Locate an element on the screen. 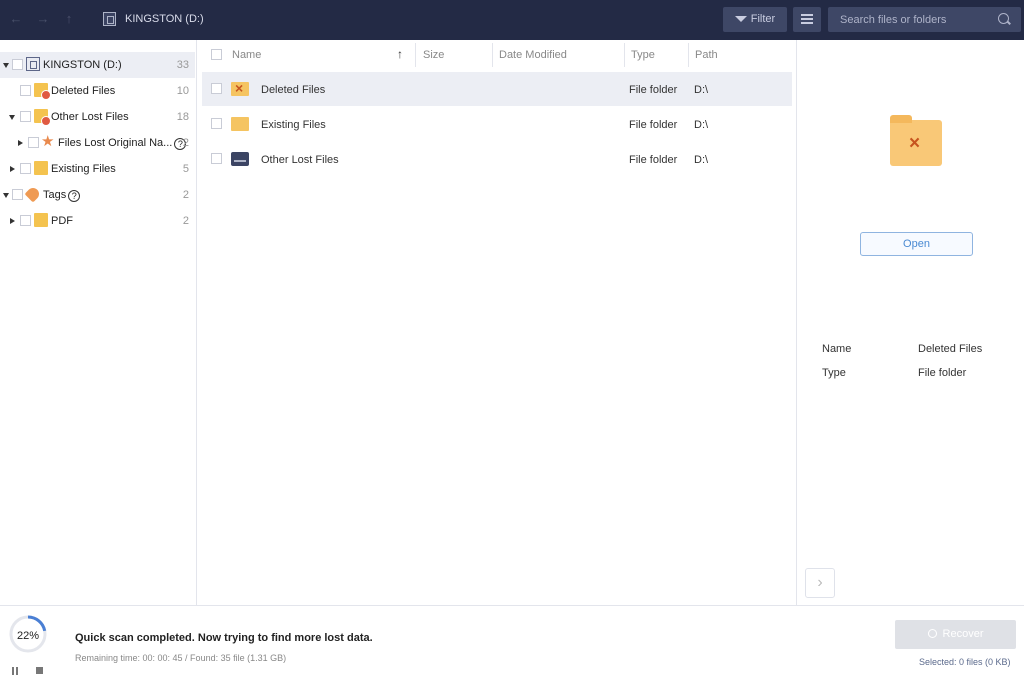 The width and height of the screenshot is (1024, 678). column-path: Path is located at coordinates (706, 55).